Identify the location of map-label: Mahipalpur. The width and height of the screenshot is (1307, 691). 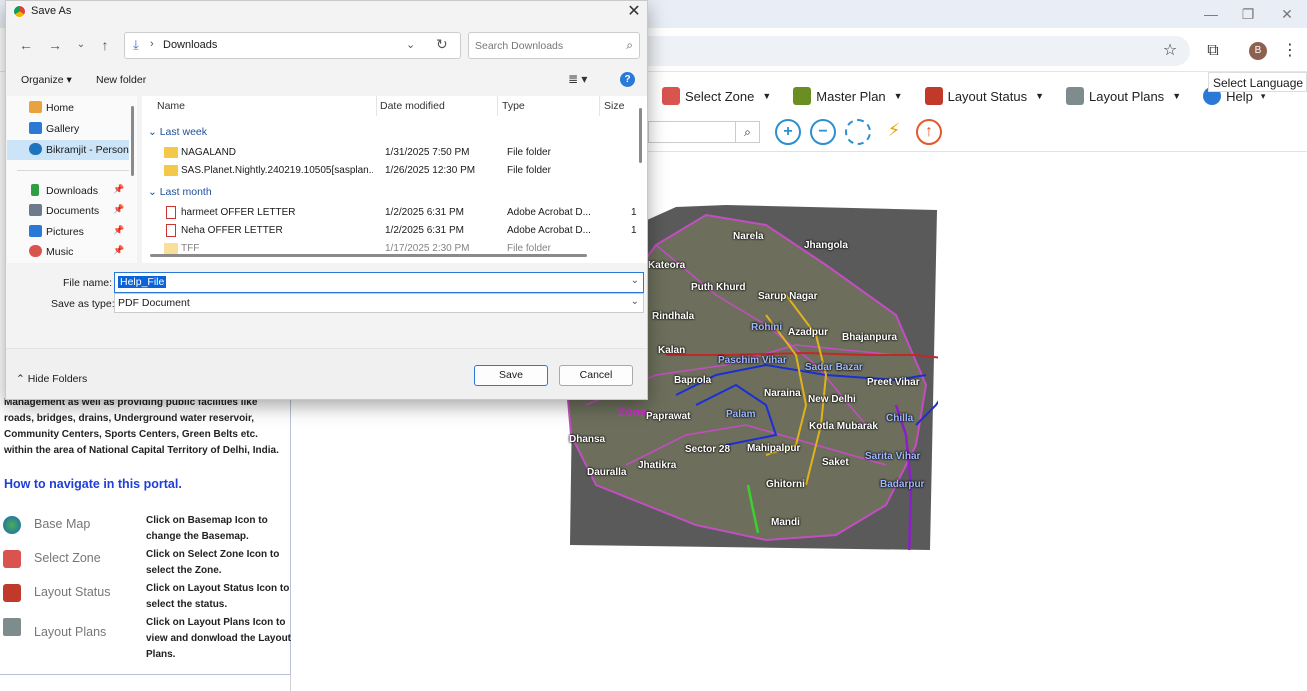
(774, 448).